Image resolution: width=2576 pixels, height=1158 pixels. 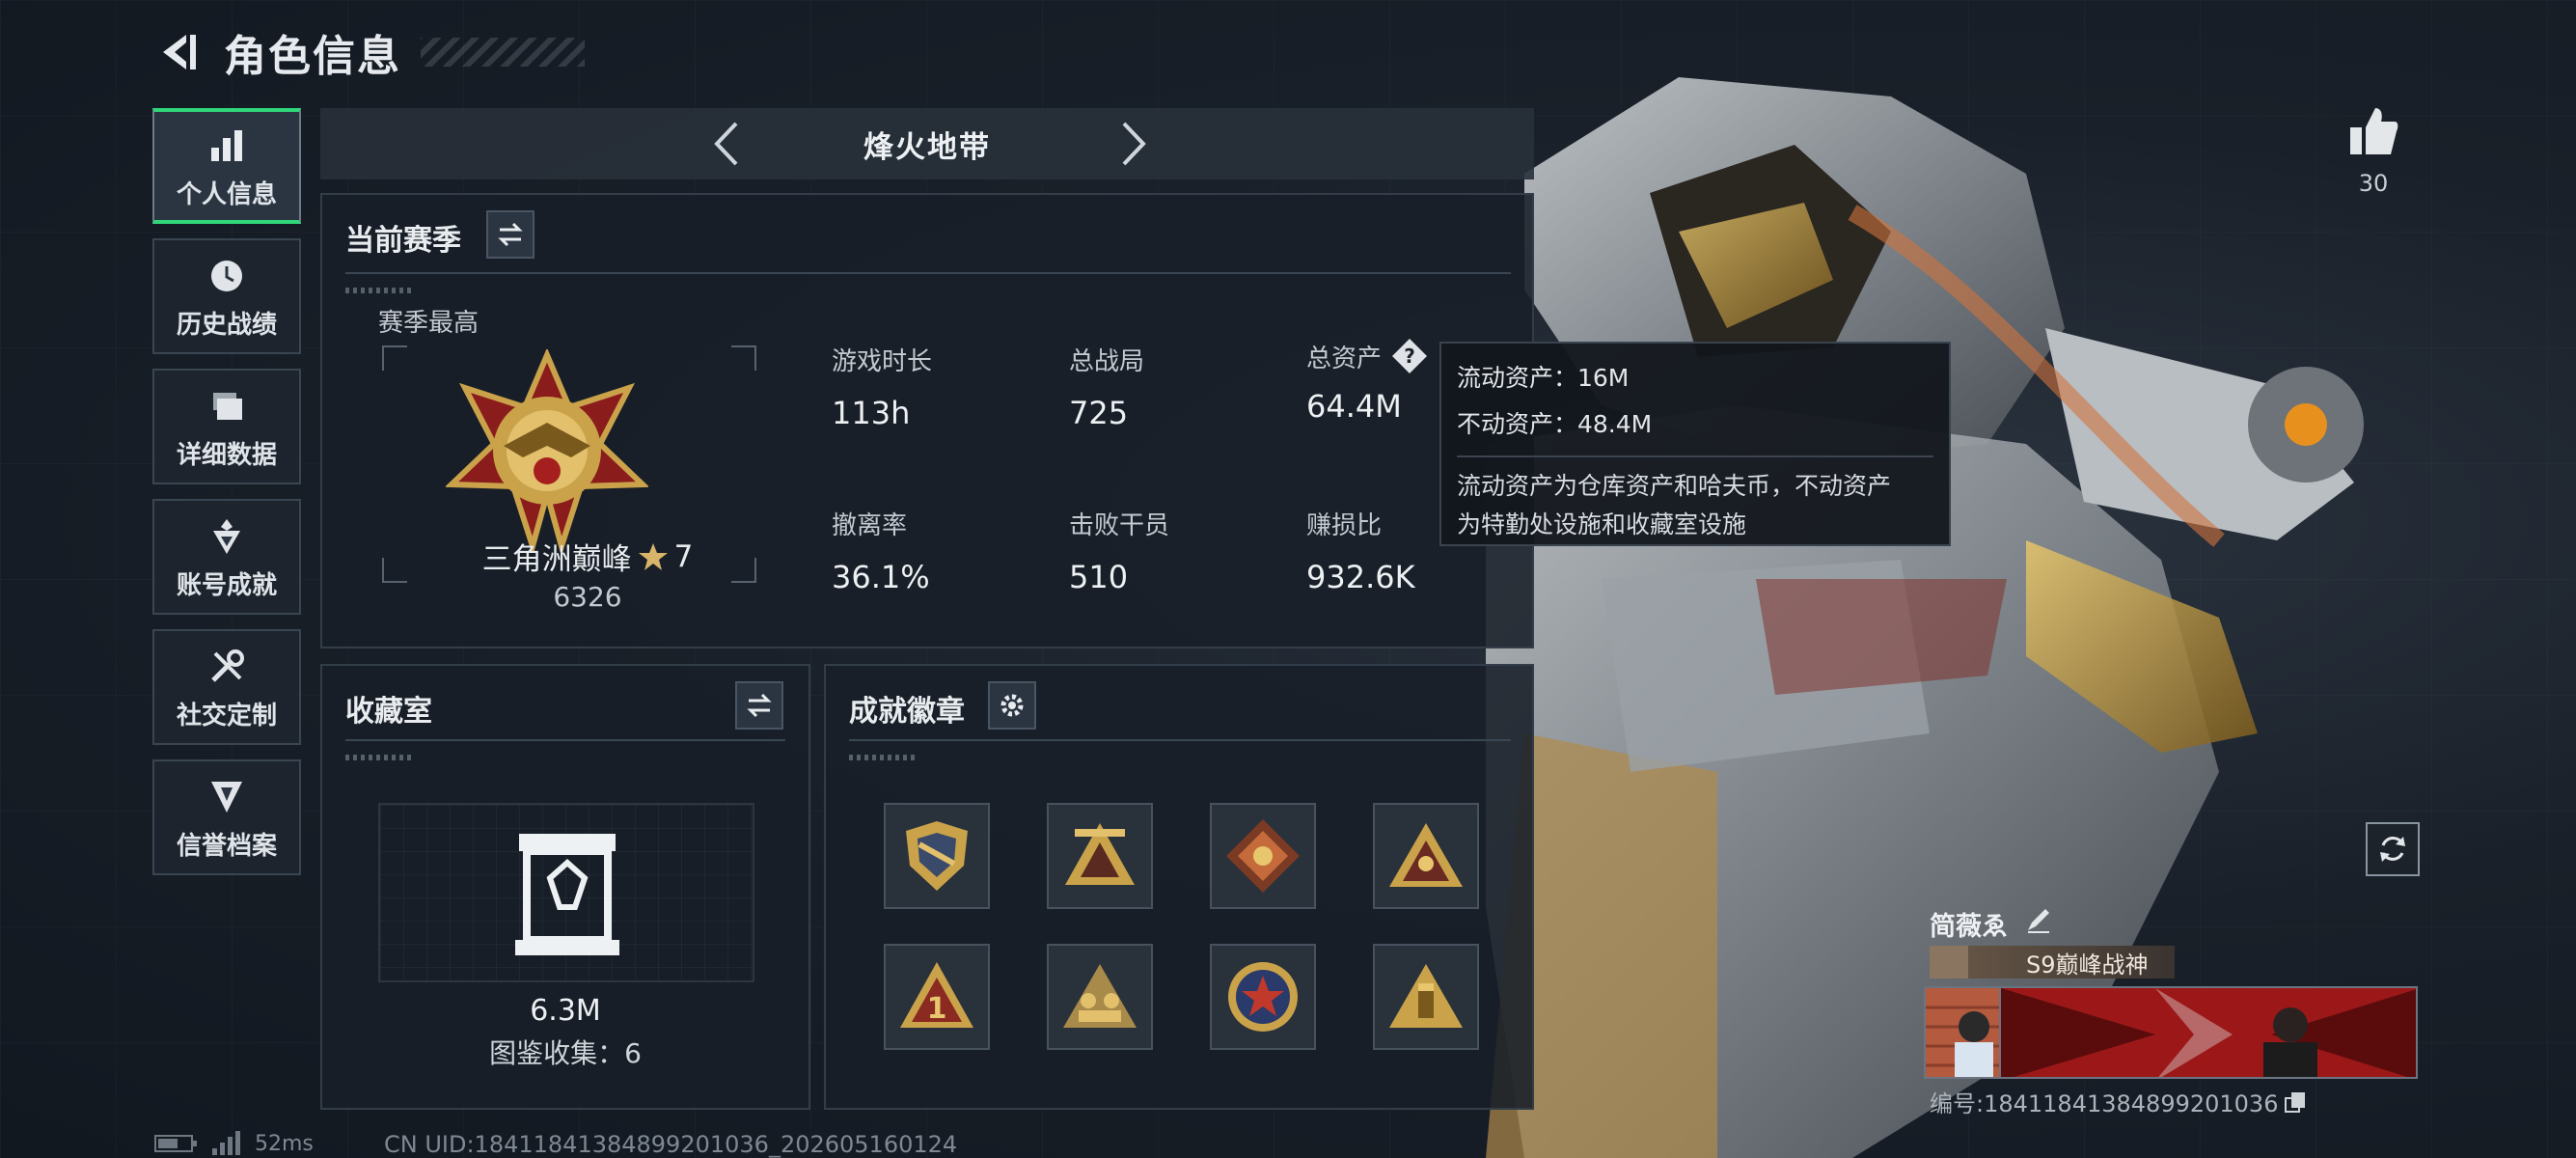 What do you see at coordinates (227, 797) in the screenshot?
I see `credit-icon` at bounding box center [227, 797].